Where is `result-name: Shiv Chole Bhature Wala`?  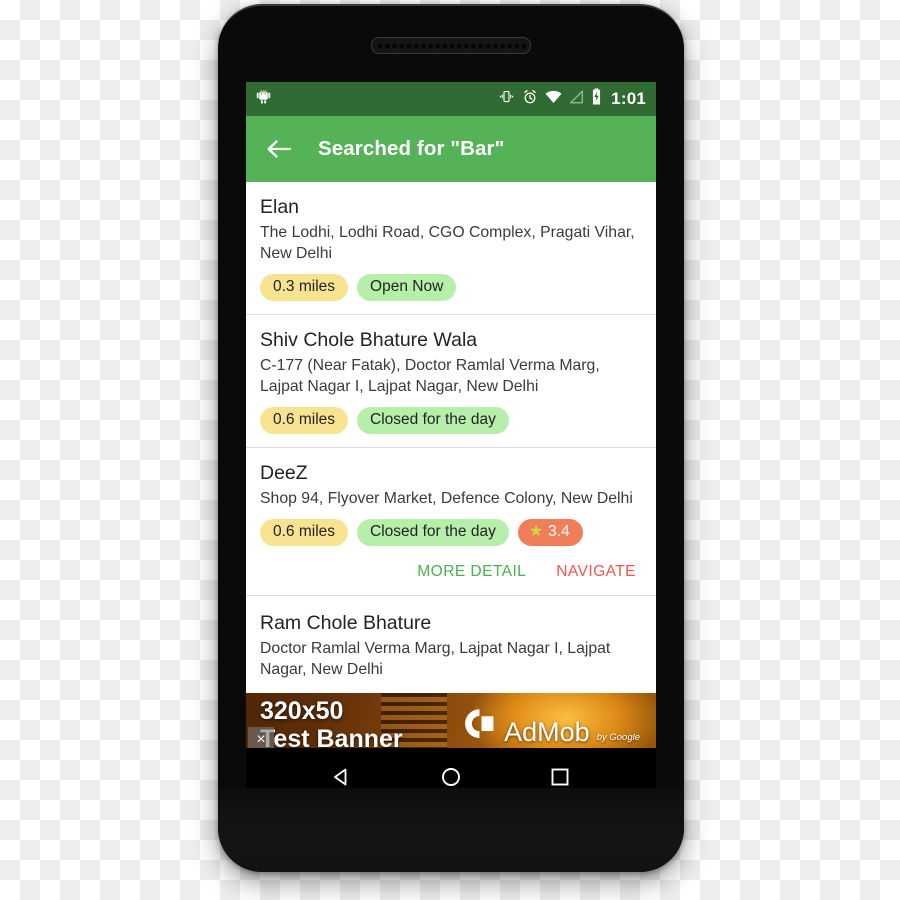
result-name: Shiv Chole Bhature Wala is located at coordinates (369, 339).